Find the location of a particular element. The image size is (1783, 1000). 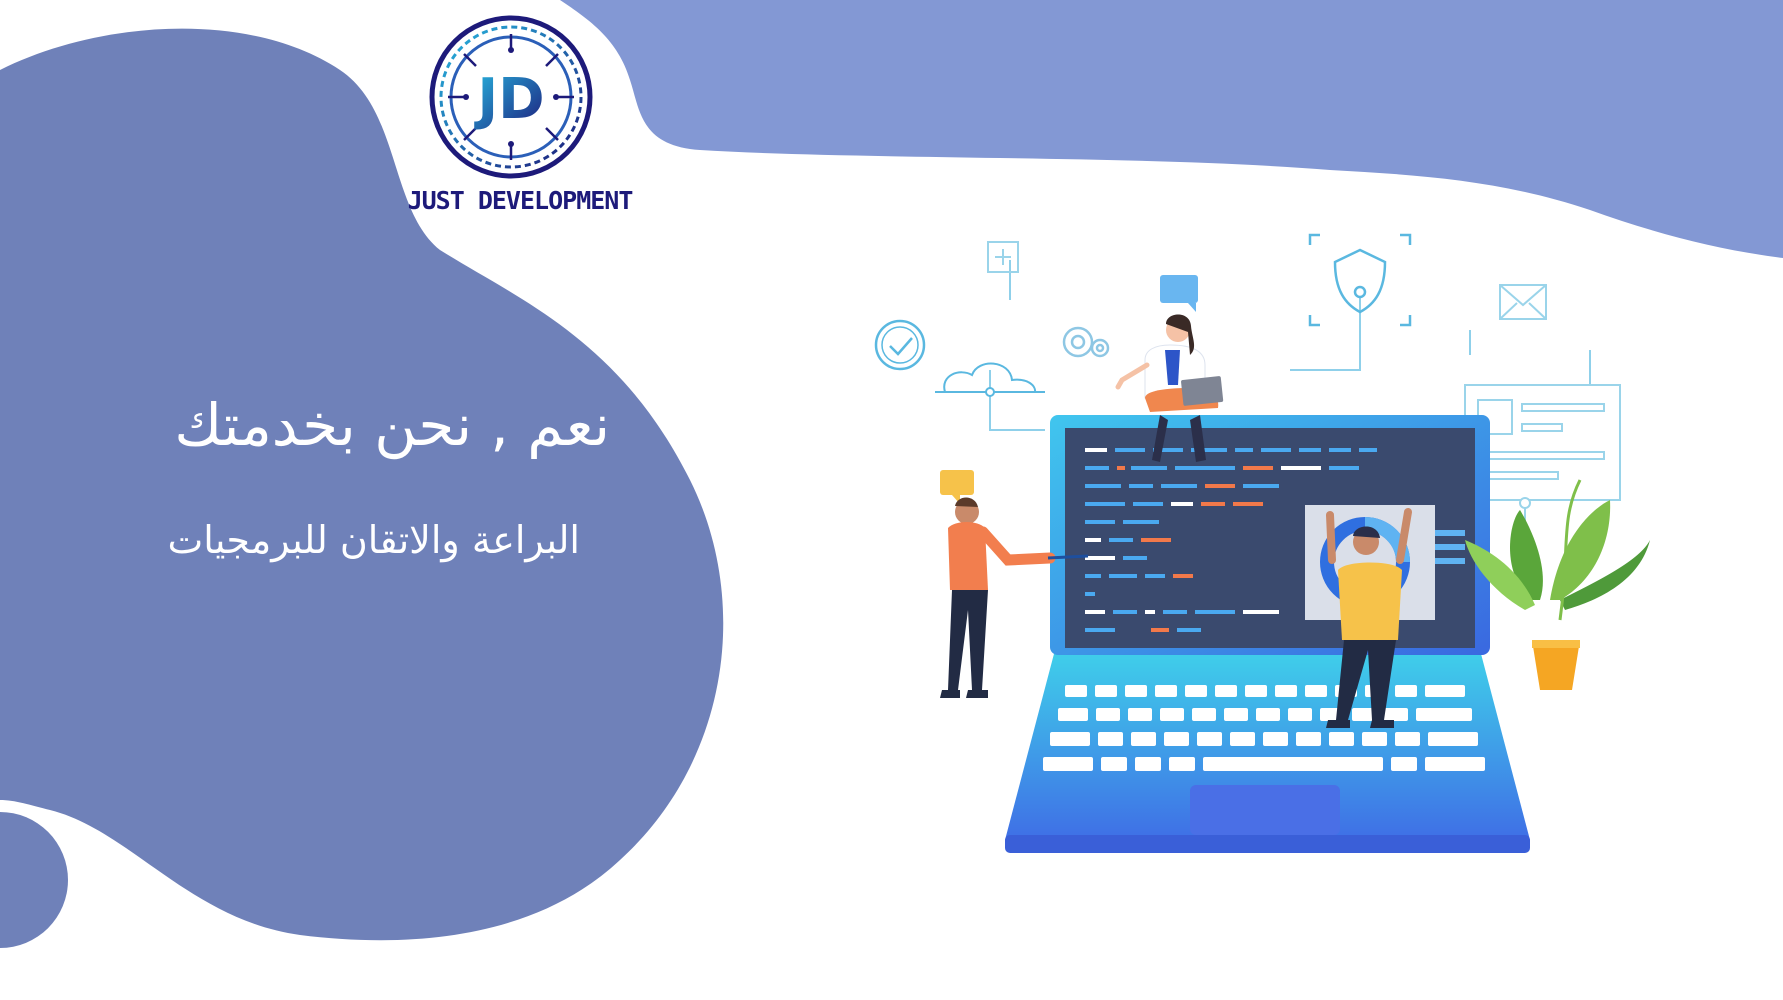

brand-logo: JD is located at coordinates (511, 97).